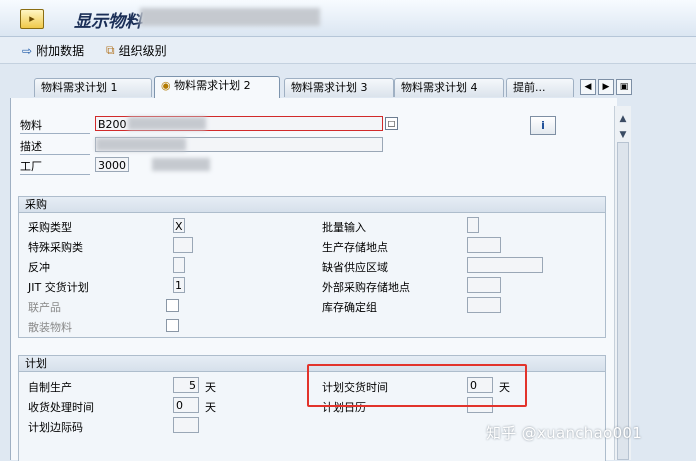  Describe the element at coordinates (186, 425) in the screenshot. I see `sched-margin-key-field` at that location.